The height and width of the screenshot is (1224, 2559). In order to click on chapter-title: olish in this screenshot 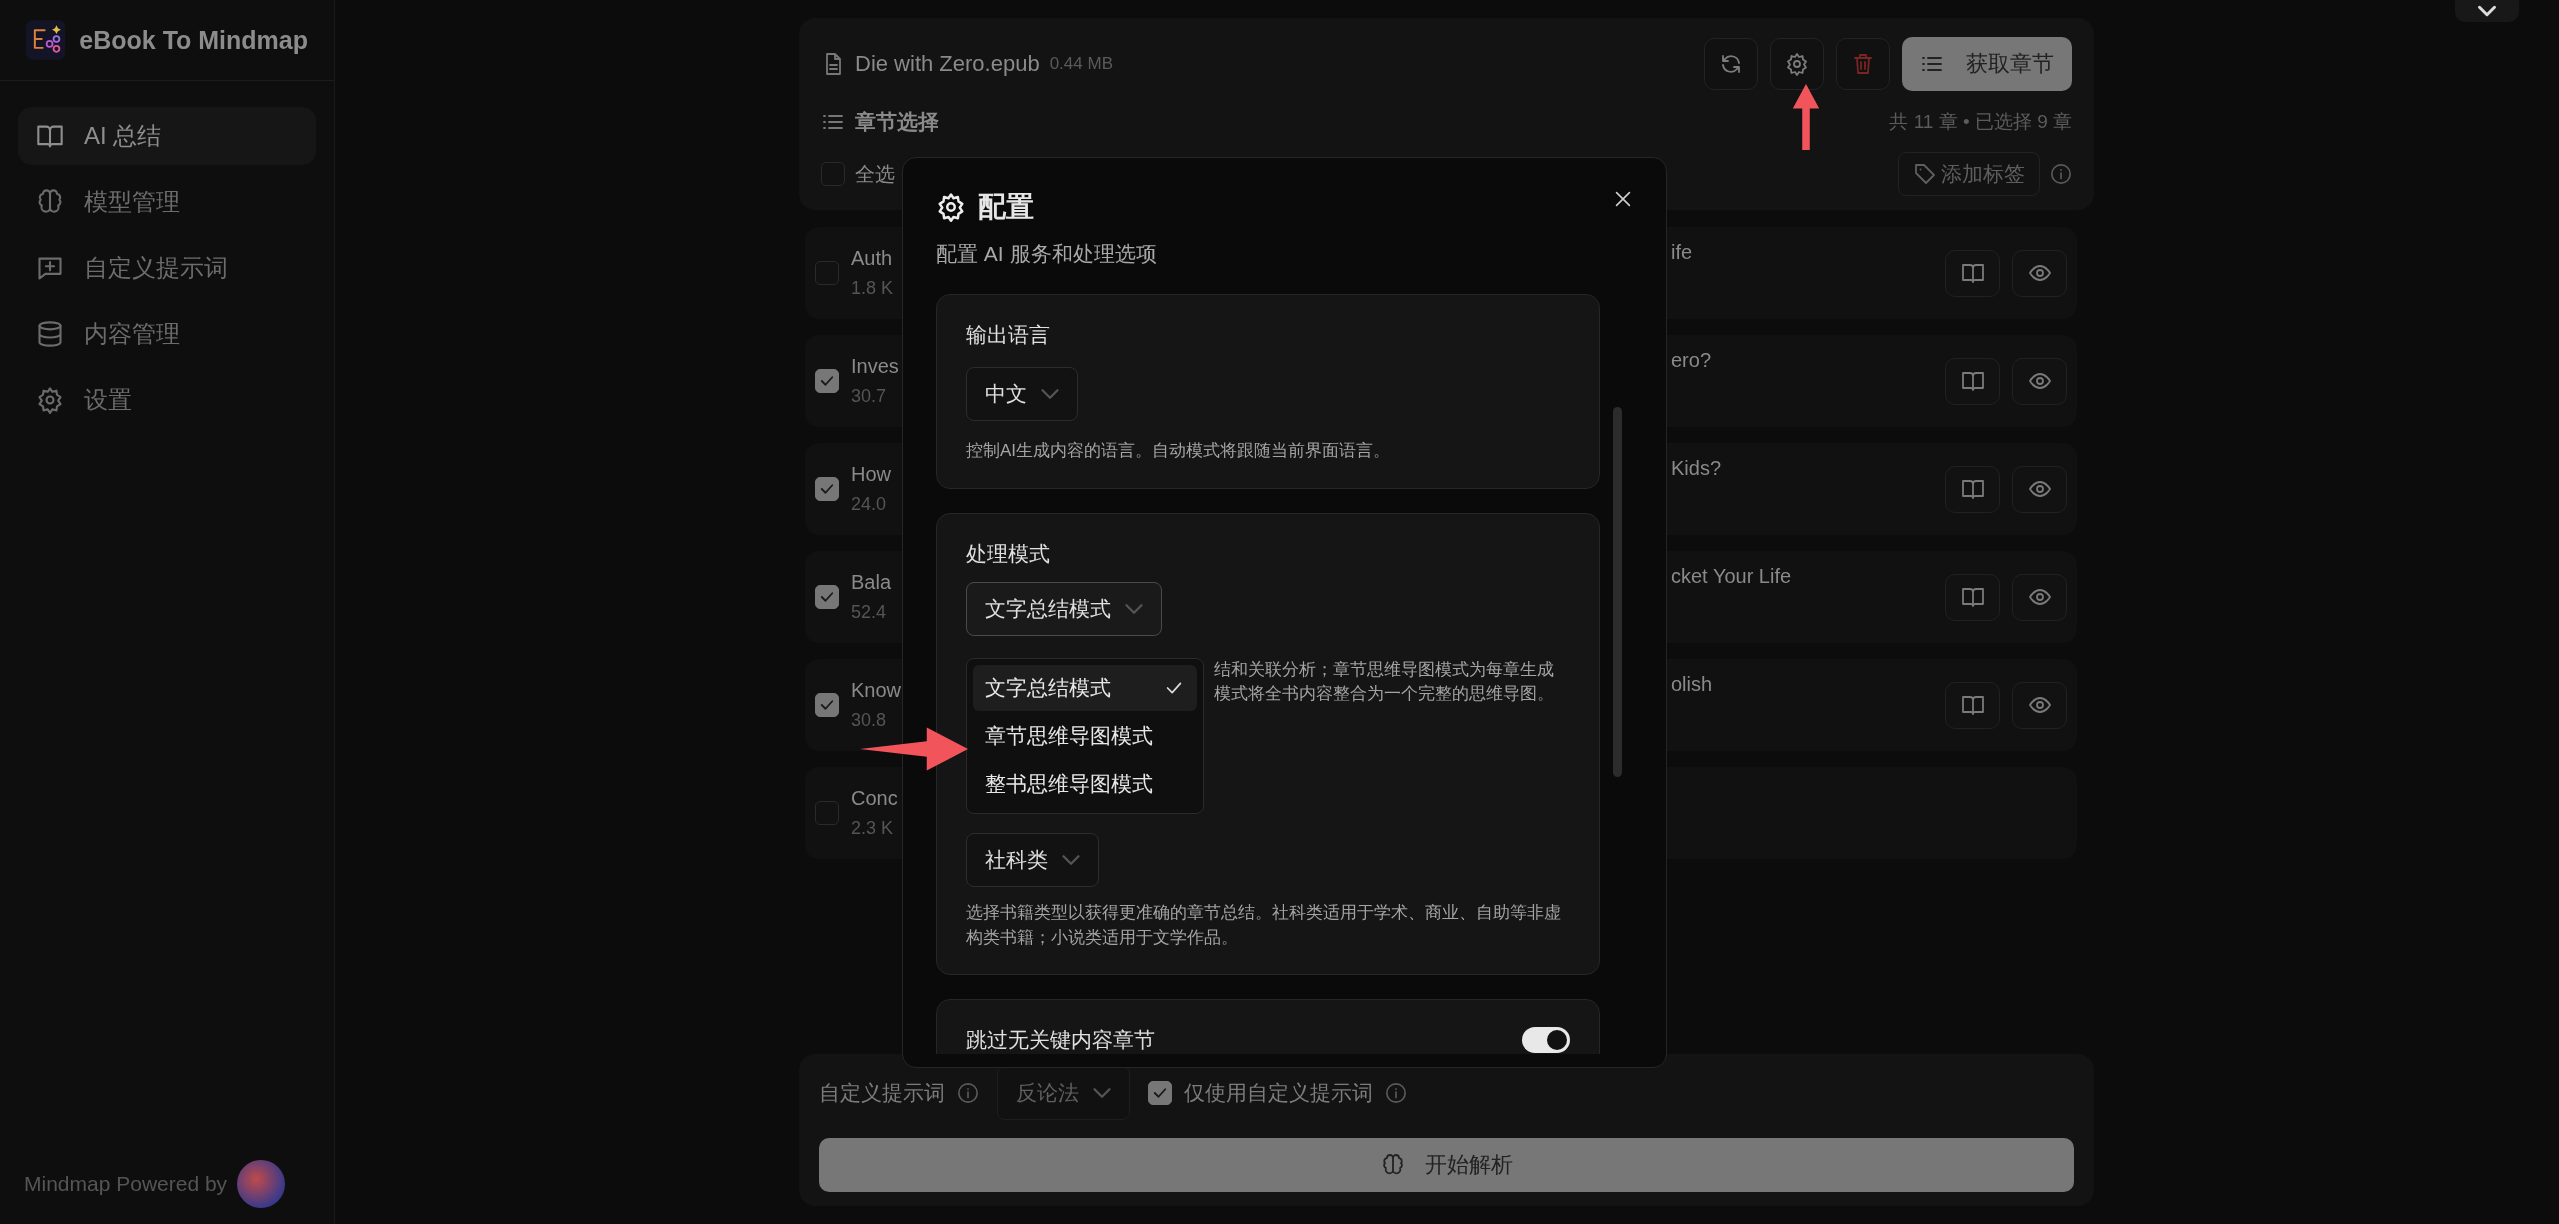, I will do `click(1692, 684)`.